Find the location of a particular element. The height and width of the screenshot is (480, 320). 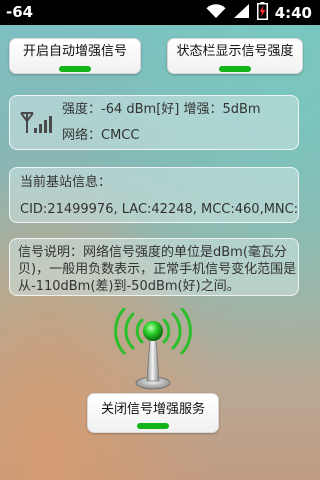

close-boost-service-button: 关闭信号增强服务 is located at coordinates (153, 413).